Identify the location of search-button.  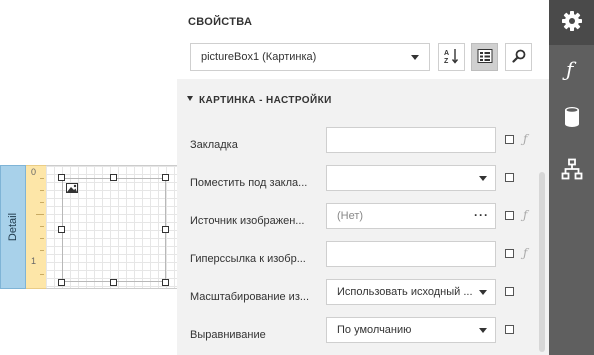
(518, 57).